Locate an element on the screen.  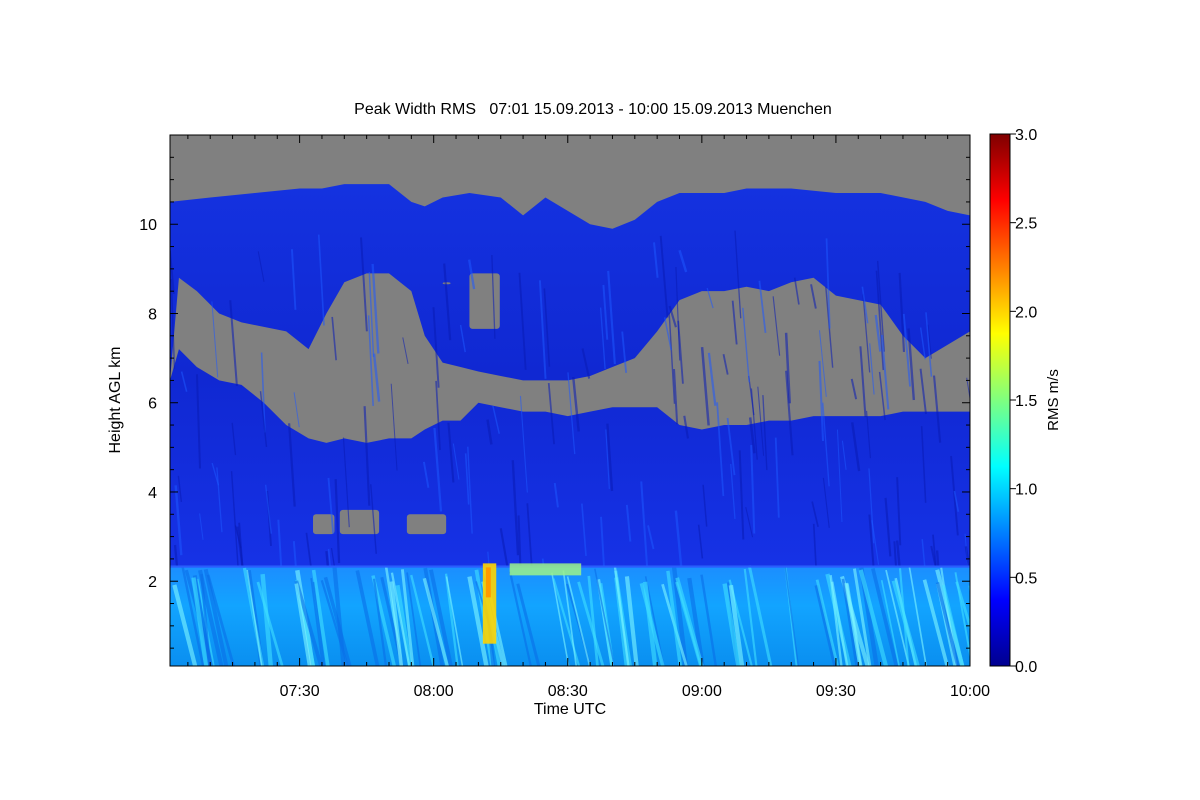
y-tick-label: 10 is located at coordinates (148, 225).